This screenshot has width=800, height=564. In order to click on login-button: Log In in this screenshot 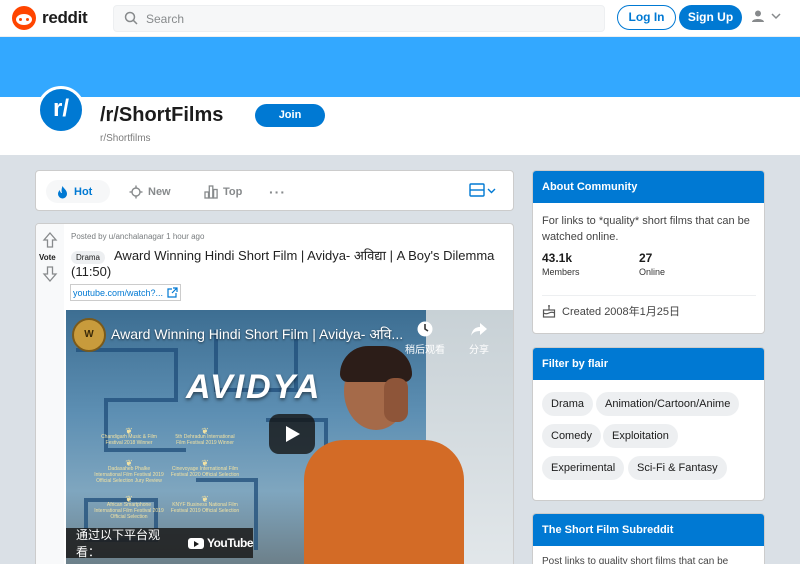, I will do `click(646, 17)`.